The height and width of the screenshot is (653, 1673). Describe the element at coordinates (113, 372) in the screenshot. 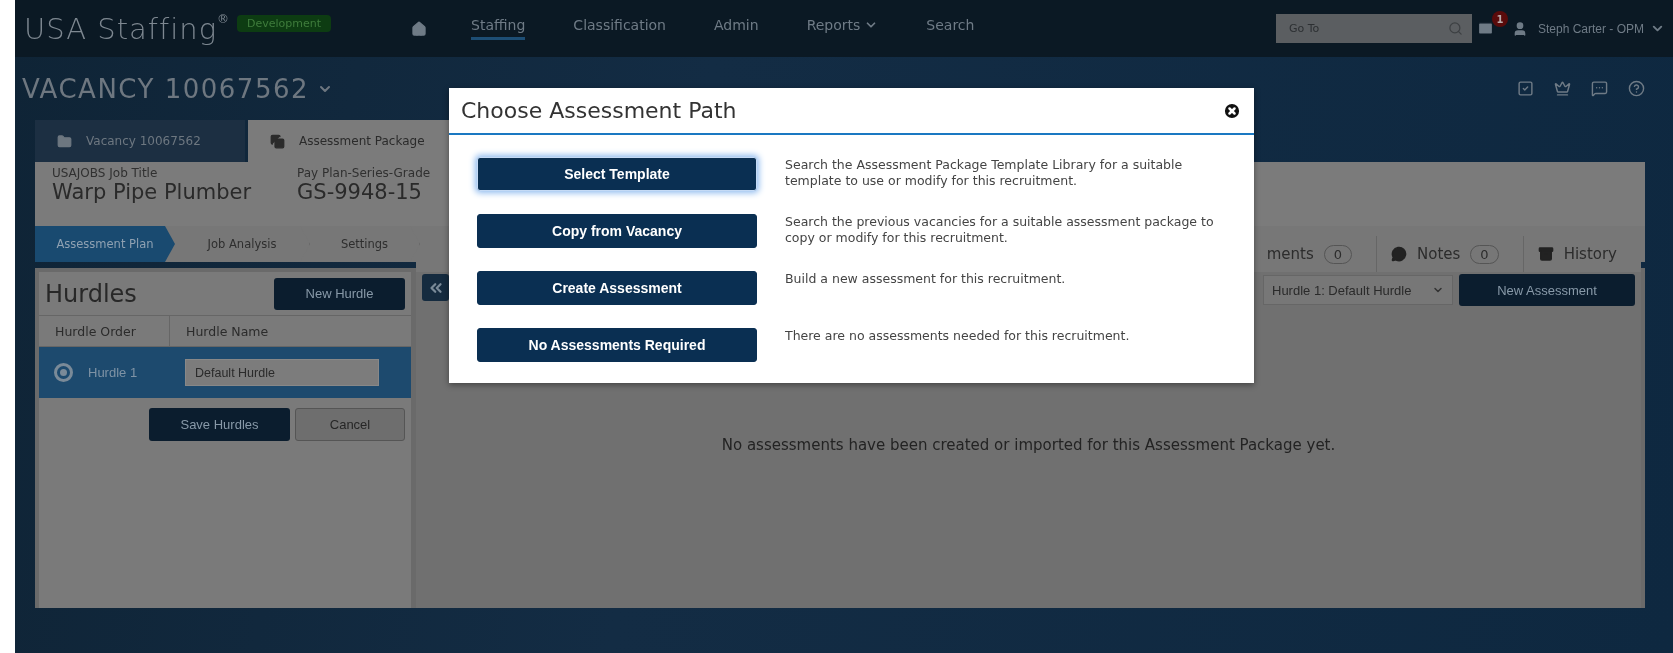

I see `hurdle-order: Hurdle 1` at that location.